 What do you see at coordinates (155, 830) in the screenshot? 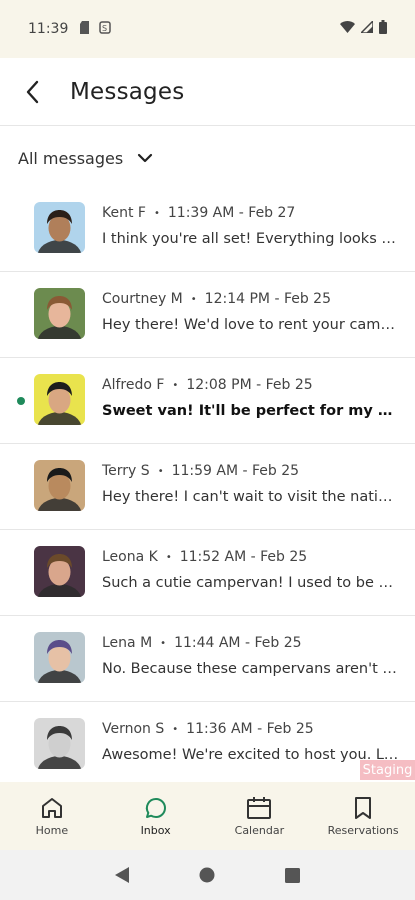
I see `nav-inbox-label: Inbox` at bounding box center [155, 830].